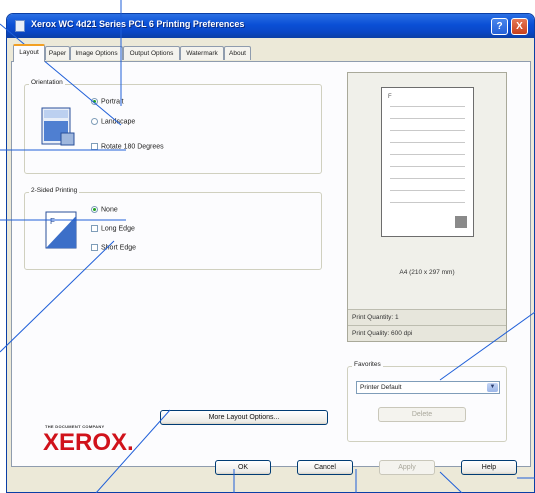  What do you see at coordinates (52, 221) in the screenshot?
I see `svg-text: F` at bounding box center [52, 221].